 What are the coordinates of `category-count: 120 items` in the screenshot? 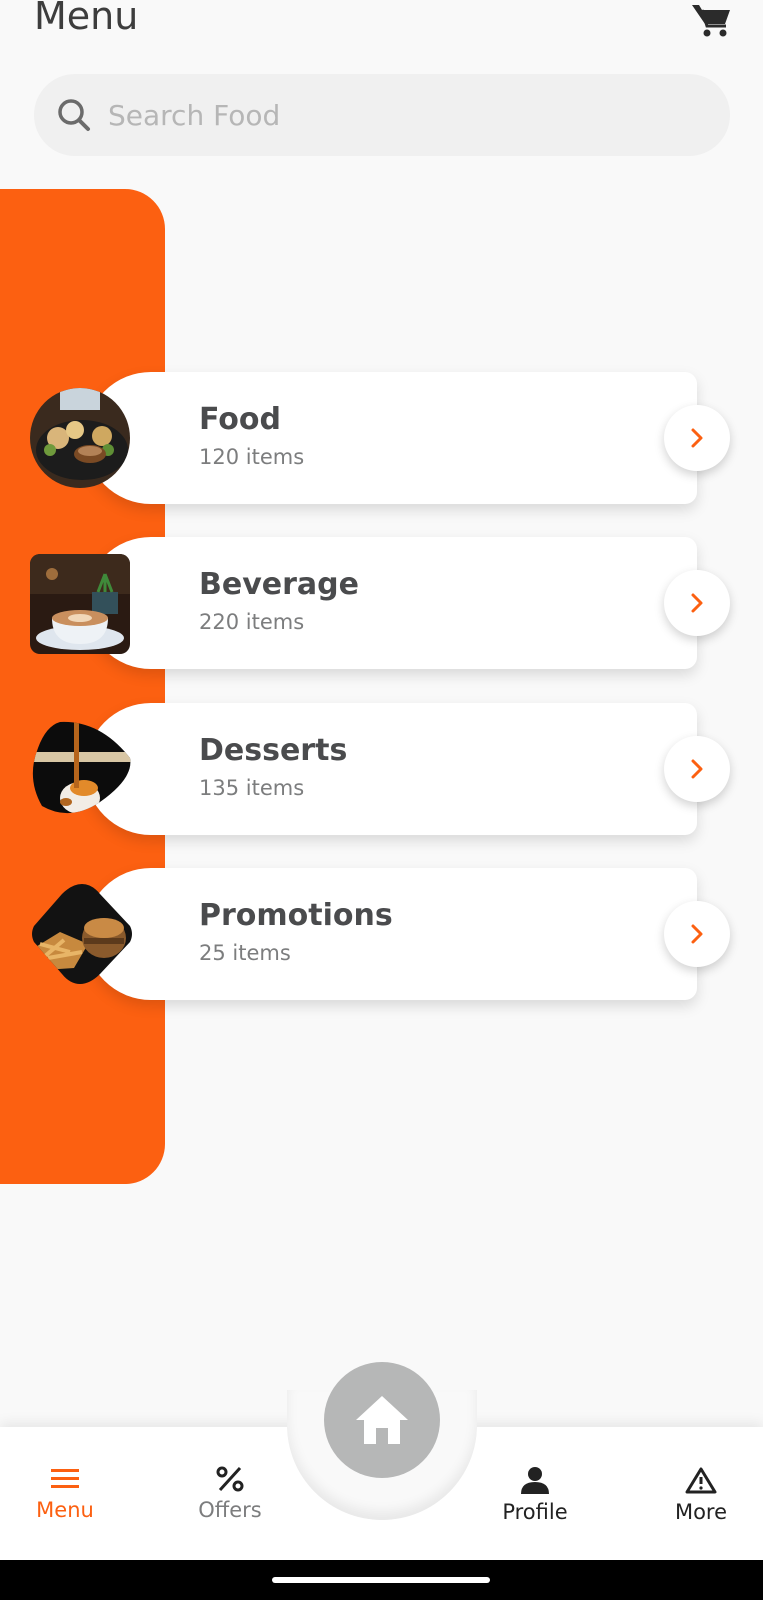 It's located at (252, 457).